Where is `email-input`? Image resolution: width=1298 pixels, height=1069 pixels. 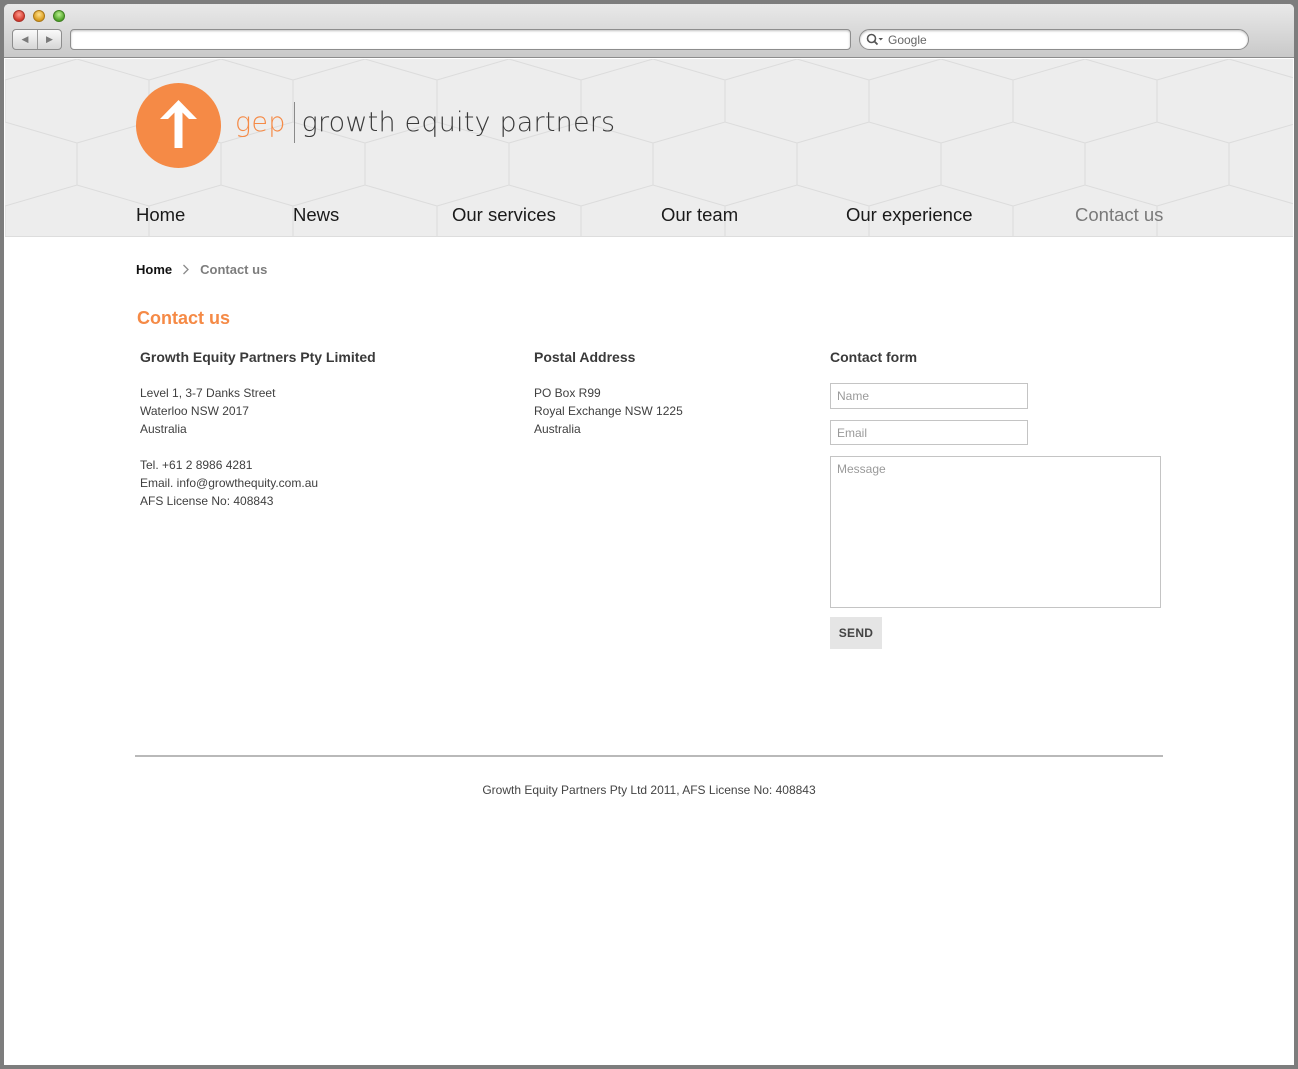
email-input is located at coordinates (929, 432).